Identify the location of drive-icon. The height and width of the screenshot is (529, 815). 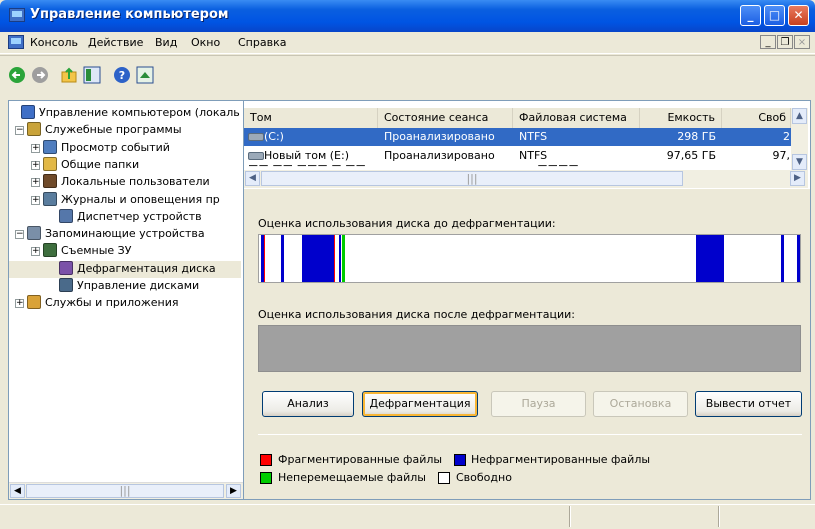
(256, 156).